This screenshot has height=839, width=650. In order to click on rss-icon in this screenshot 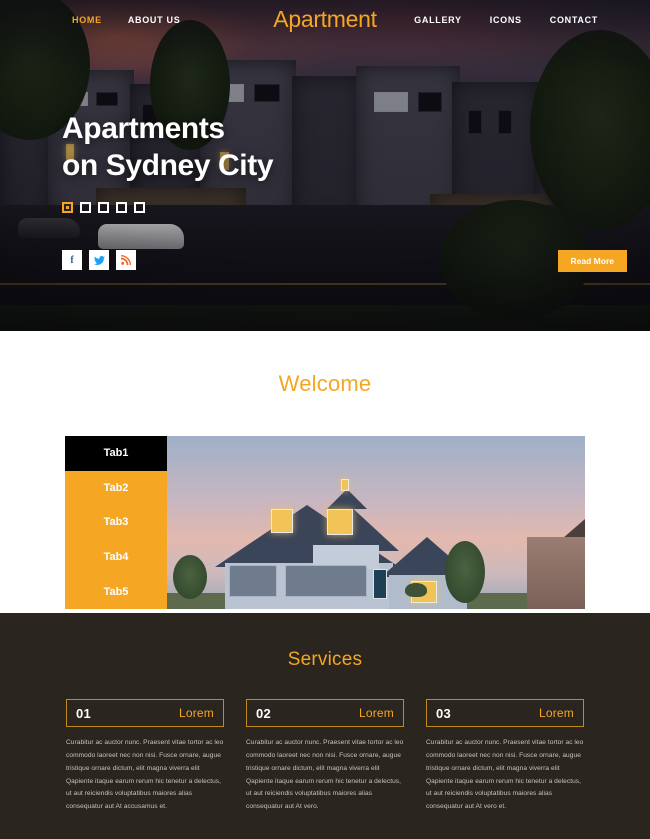, I will do `click(126, 260)`.